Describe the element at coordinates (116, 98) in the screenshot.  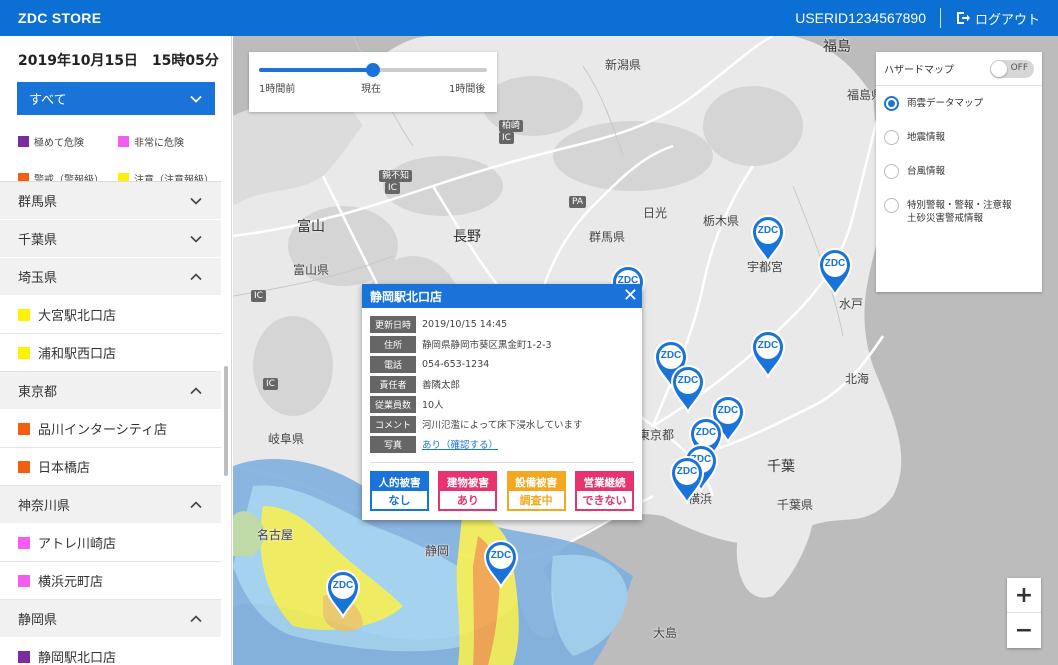
I see `area-select-dropdown: すべて` at that location.